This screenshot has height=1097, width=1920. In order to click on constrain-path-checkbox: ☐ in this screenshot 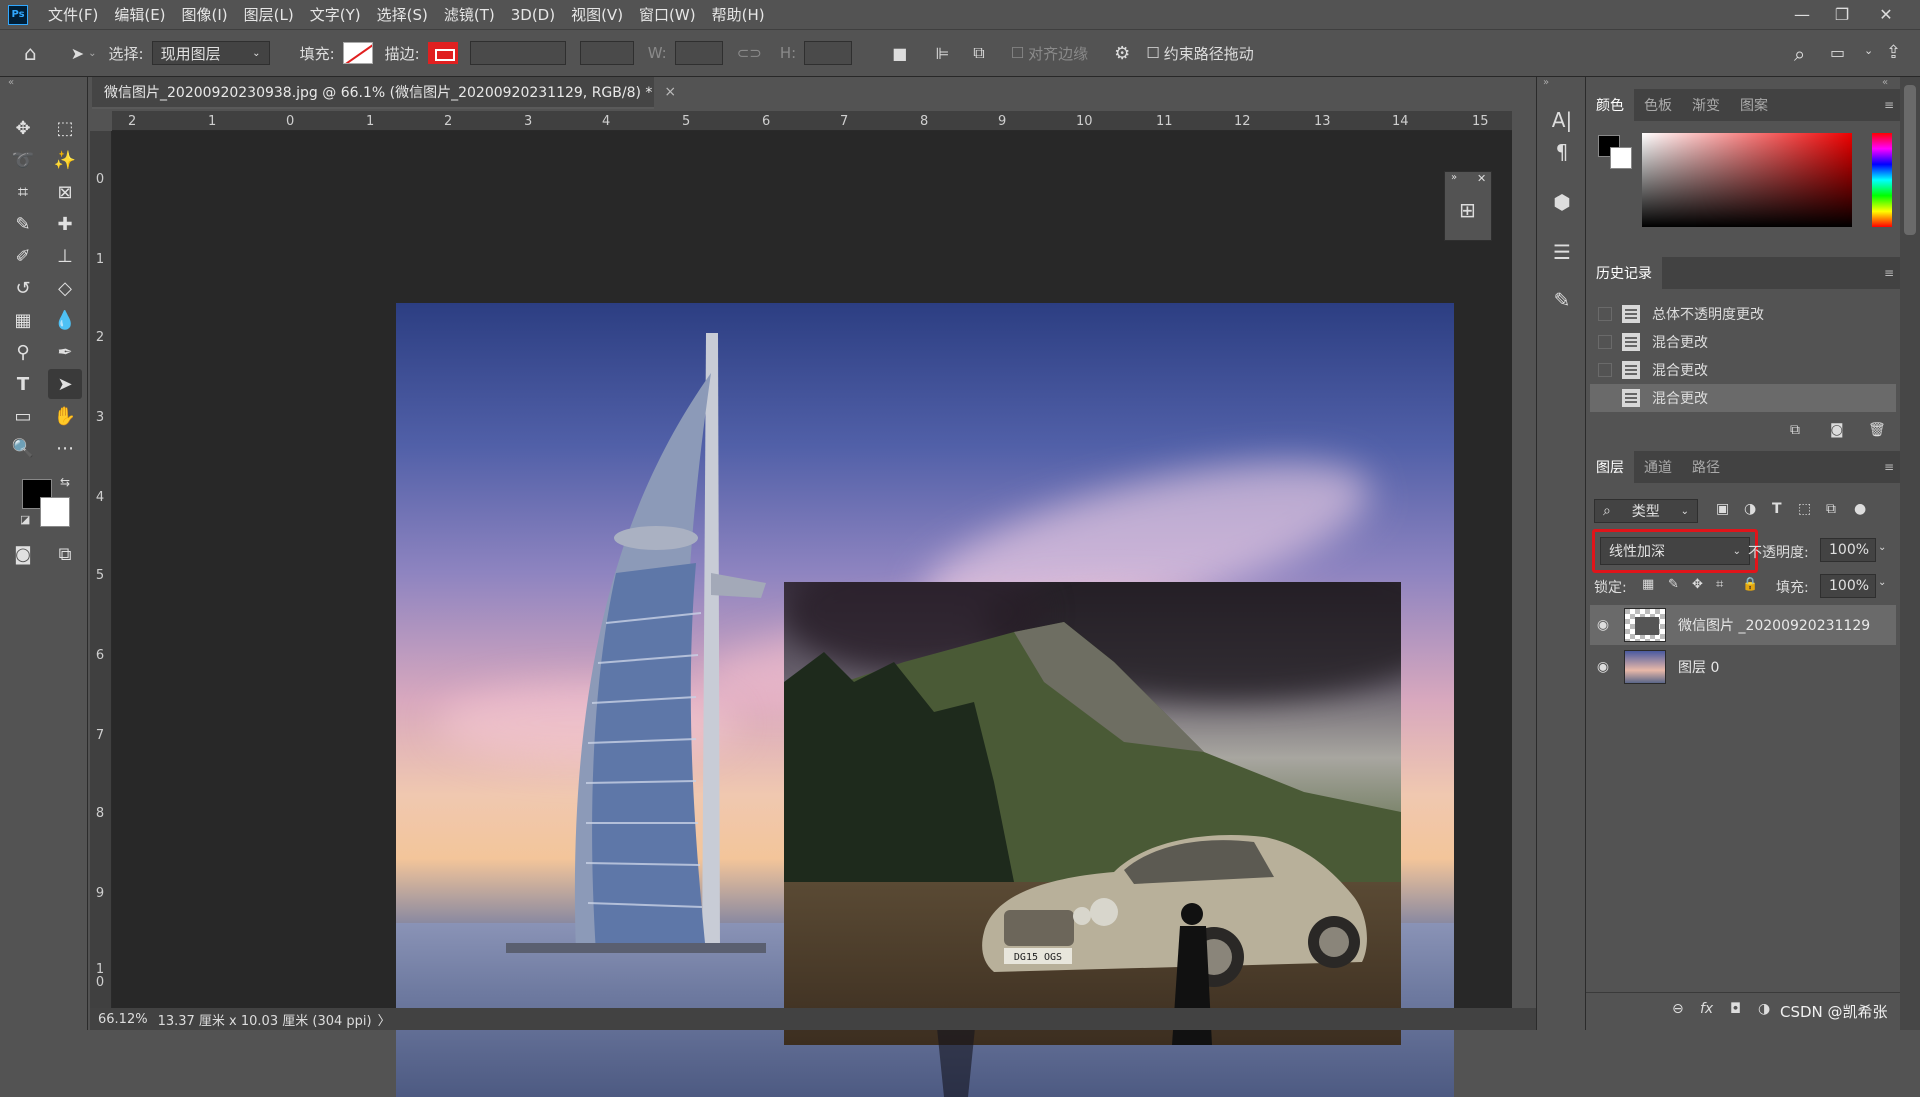, I will do `click(1152, 53)`.